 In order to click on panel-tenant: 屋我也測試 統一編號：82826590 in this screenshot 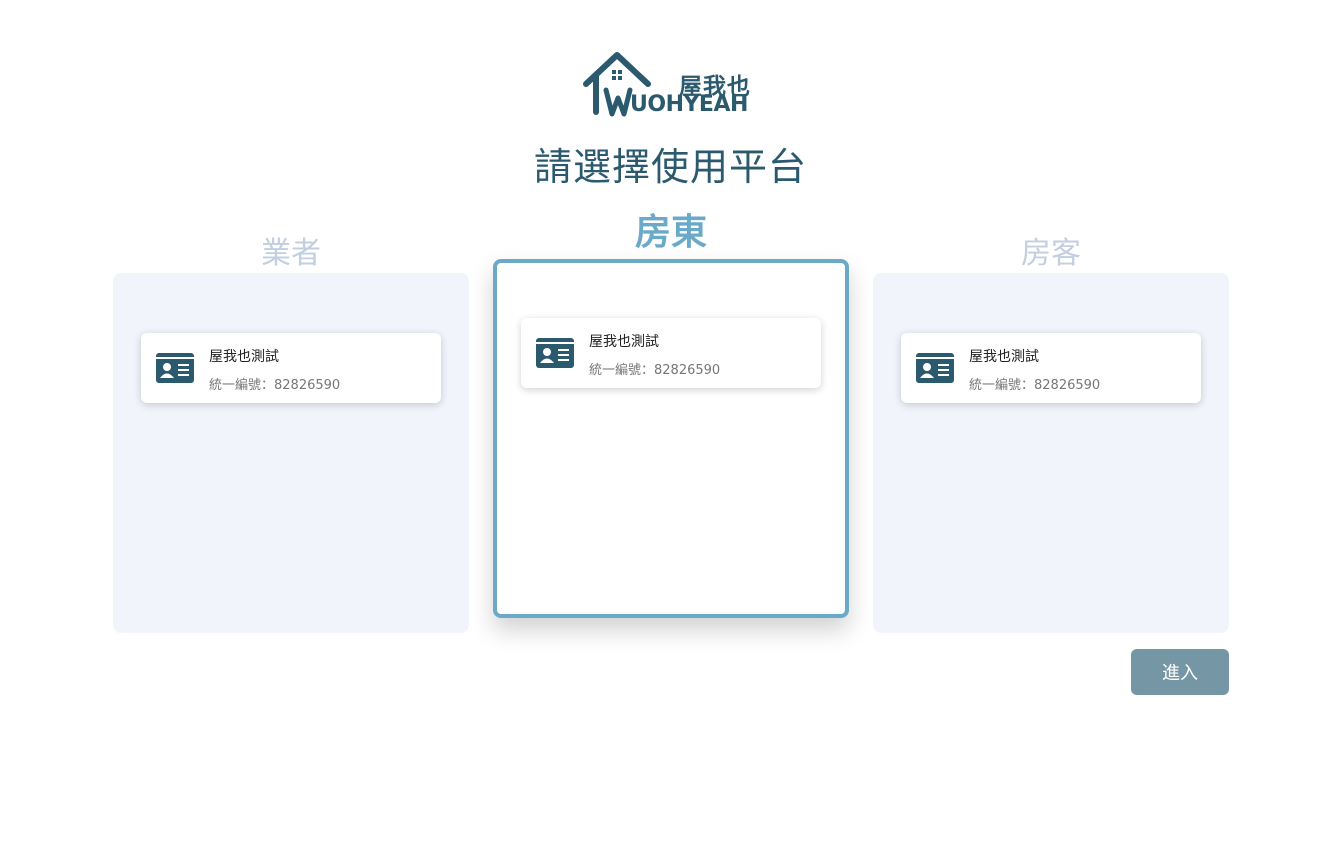, I will do `click(1051, 453)`.